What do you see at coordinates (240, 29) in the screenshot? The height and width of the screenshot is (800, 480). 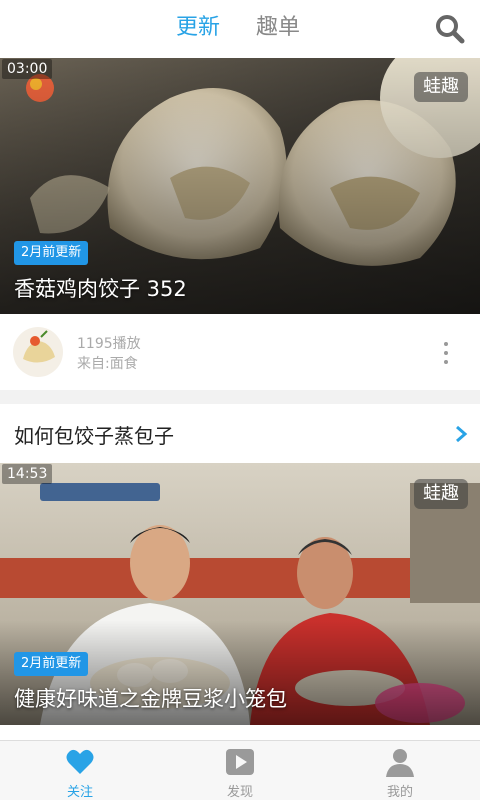 I see `top-bar: 更新 趣单` at bounding box center [240, 29].